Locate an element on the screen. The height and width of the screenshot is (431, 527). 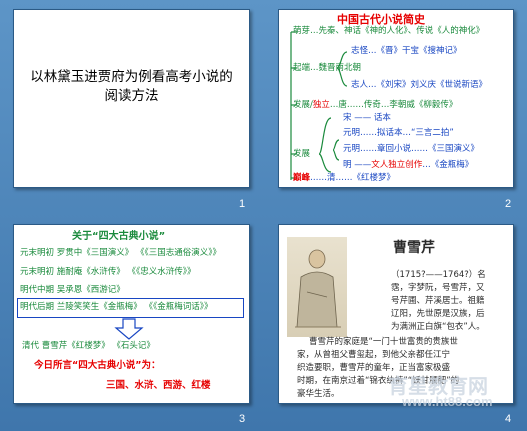
slide-2-label-develop: 发展 is located at coordinates (302, 154).